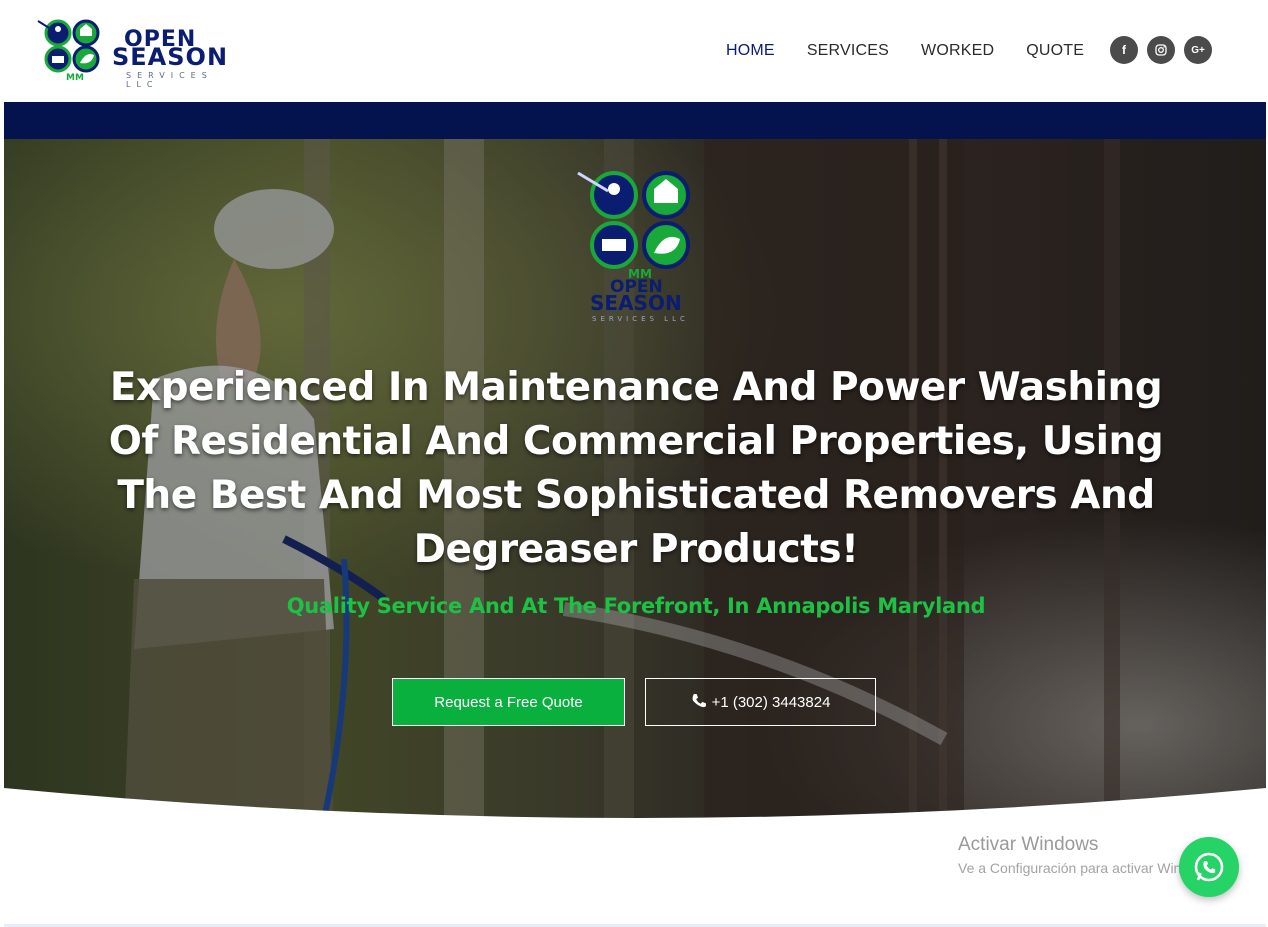 Image resolution: width=1268 pixels, height=927 pixels. What do you see at coordinates (75, 78) in the screenshot?
I see `logo-badge-mm: MM` at bounding box center [75, 78].